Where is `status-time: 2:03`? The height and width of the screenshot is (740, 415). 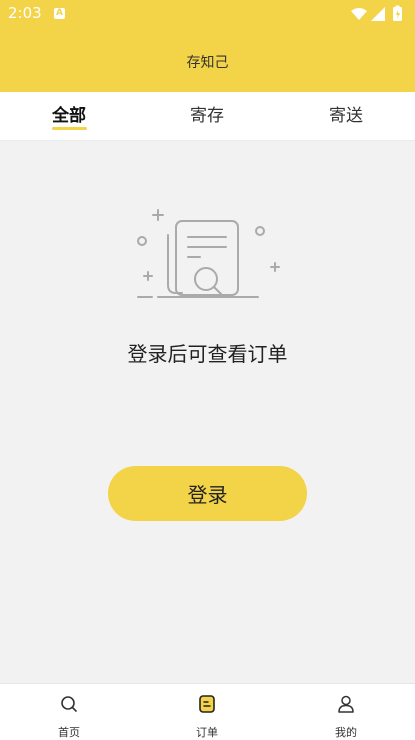 status-time: 2:03 is located at coordinates (25, 13).